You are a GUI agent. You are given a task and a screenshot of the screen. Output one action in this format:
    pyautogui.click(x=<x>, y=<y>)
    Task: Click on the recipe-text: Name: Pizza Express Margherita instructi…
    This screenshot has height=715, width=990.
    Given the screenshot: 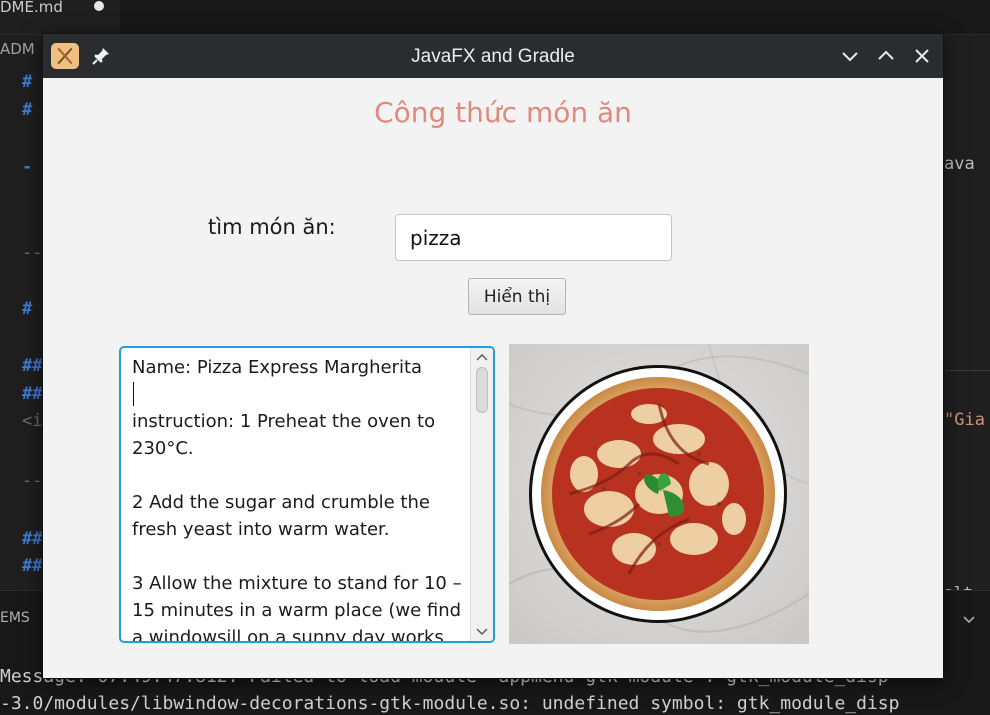 What is the action you would take?
    pyautogui.click(x=297, y=500)
    